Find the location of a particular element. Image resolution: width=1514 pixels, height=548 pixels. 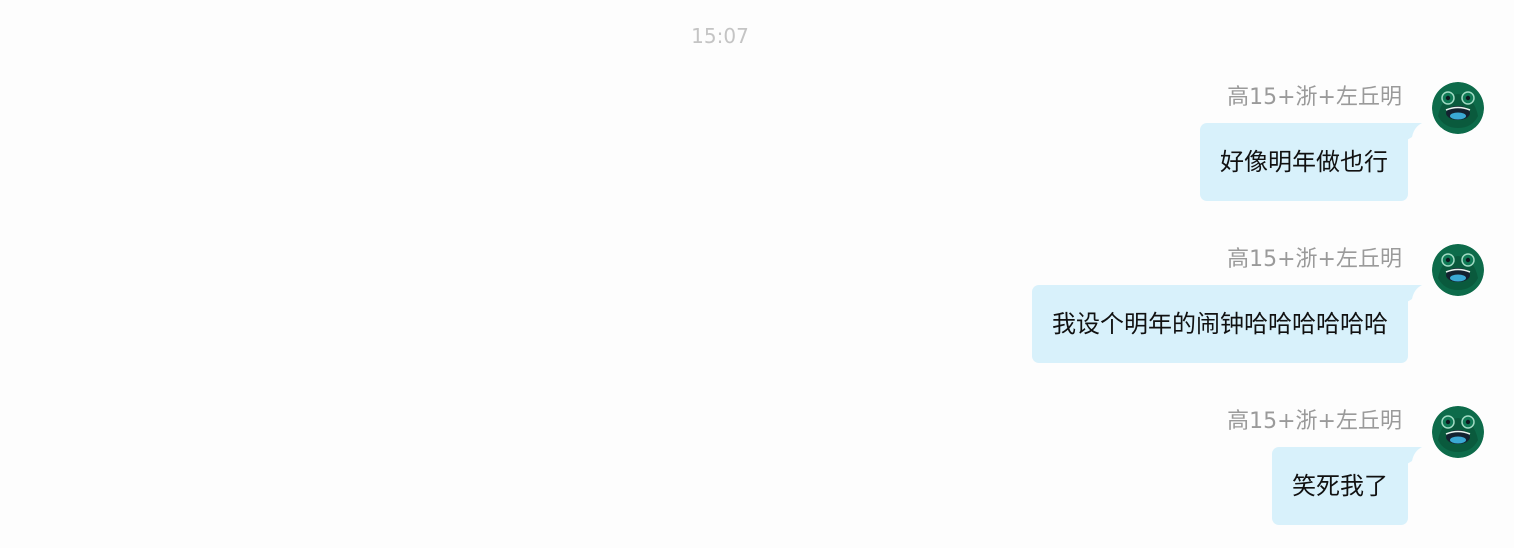

message-bubble: 我设个明年的闹钟哈哈哈哈哈哈 is located at coordinates (1220, 324).